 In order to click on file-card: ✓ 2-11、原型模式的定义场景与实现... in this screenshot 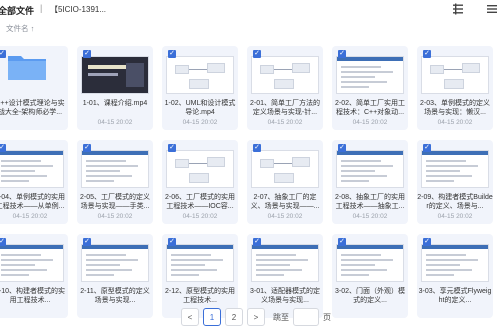, I will do `click(115, 276)`.